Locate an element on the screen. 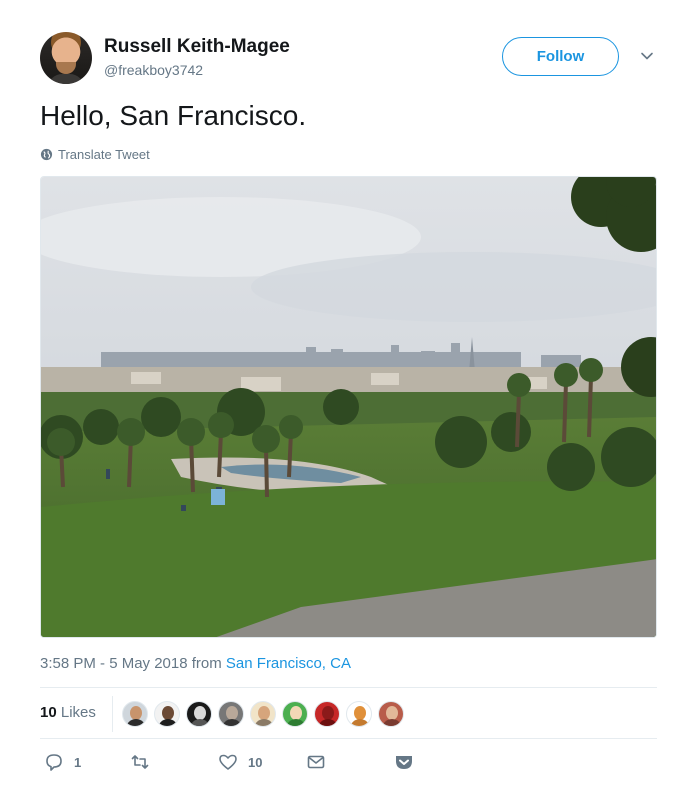  likes-stat: 10 Likes is located at coordinates (68, 712).